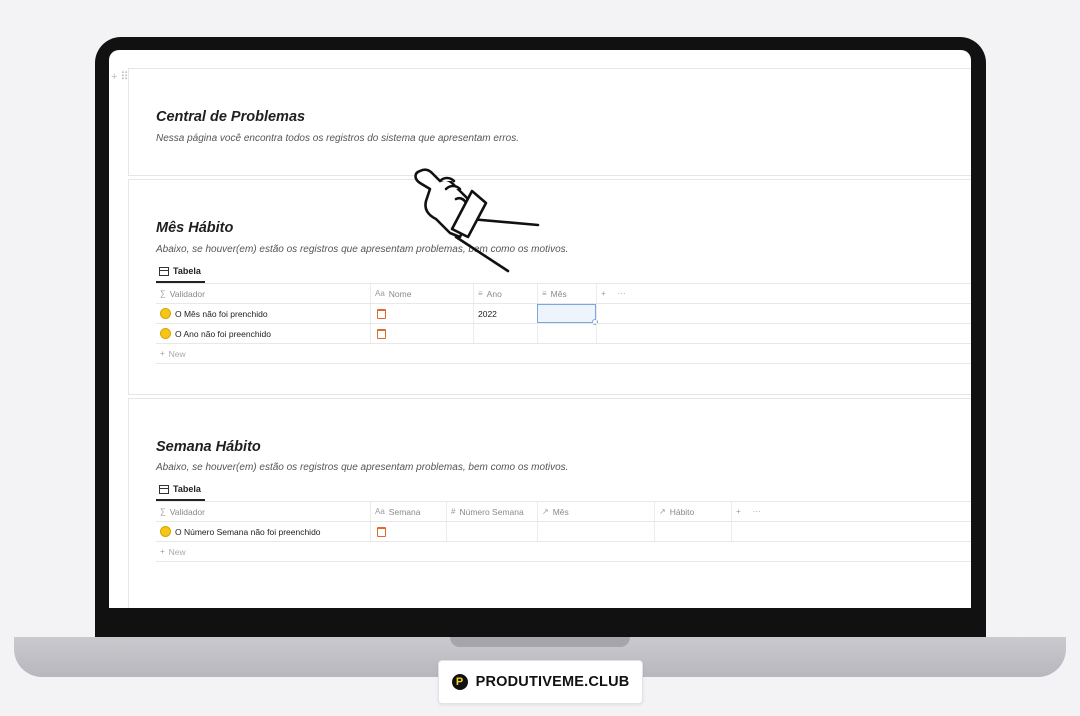 Image resolution: width=1080 pixels, height=716 pixels. I want to click on col-header-mes: ↗ Mês, so click(595, 511).